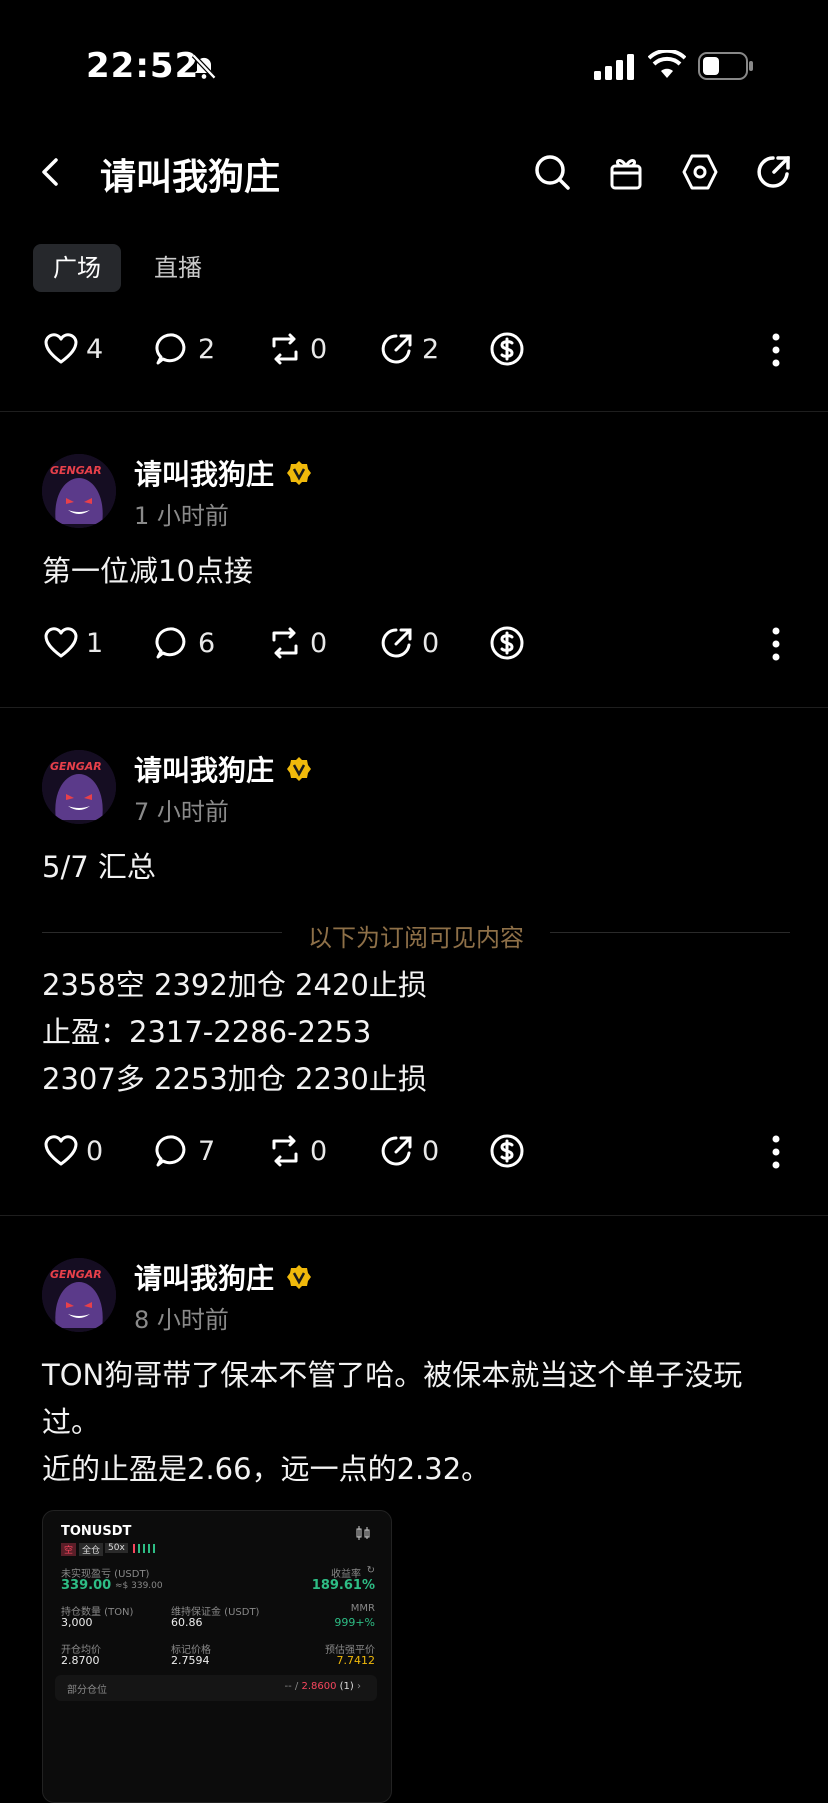 The image size is (828, 1803). Describe the element at coordinates (116, 1548) in the screenshot. I see `tag-leverage: 50x` at that location.